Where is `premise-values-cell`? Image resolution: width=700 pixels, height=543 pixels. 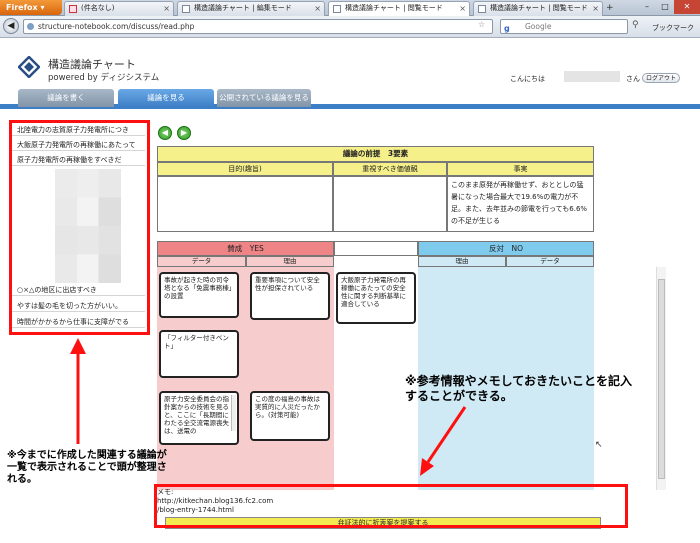
premise-values-cell is located at coordinates (390, 204).